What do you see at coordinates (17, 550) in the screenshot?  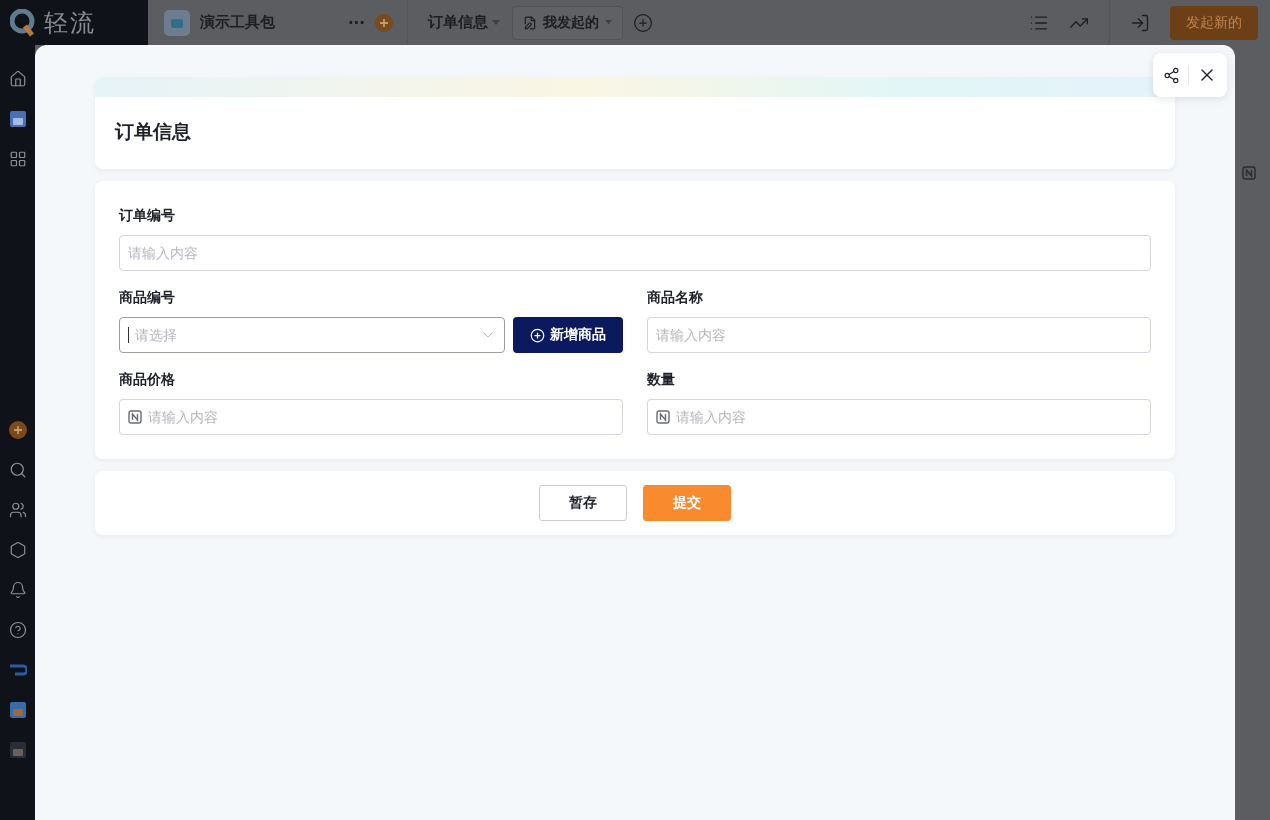 I see `settings-icon` at bounding box center [17, 550].